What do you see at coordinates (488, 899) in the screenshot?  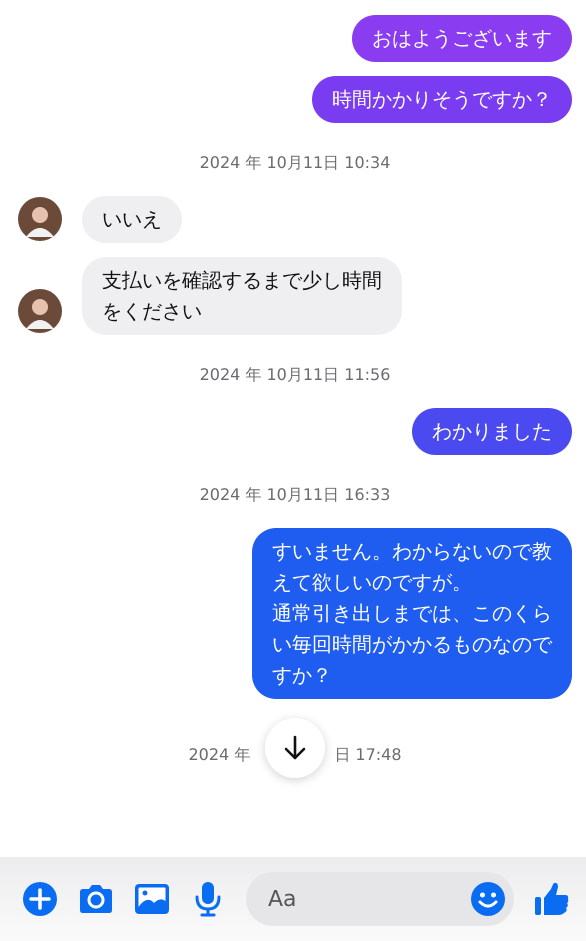 I see `smiley-icon` at bounding box center [488, 899].